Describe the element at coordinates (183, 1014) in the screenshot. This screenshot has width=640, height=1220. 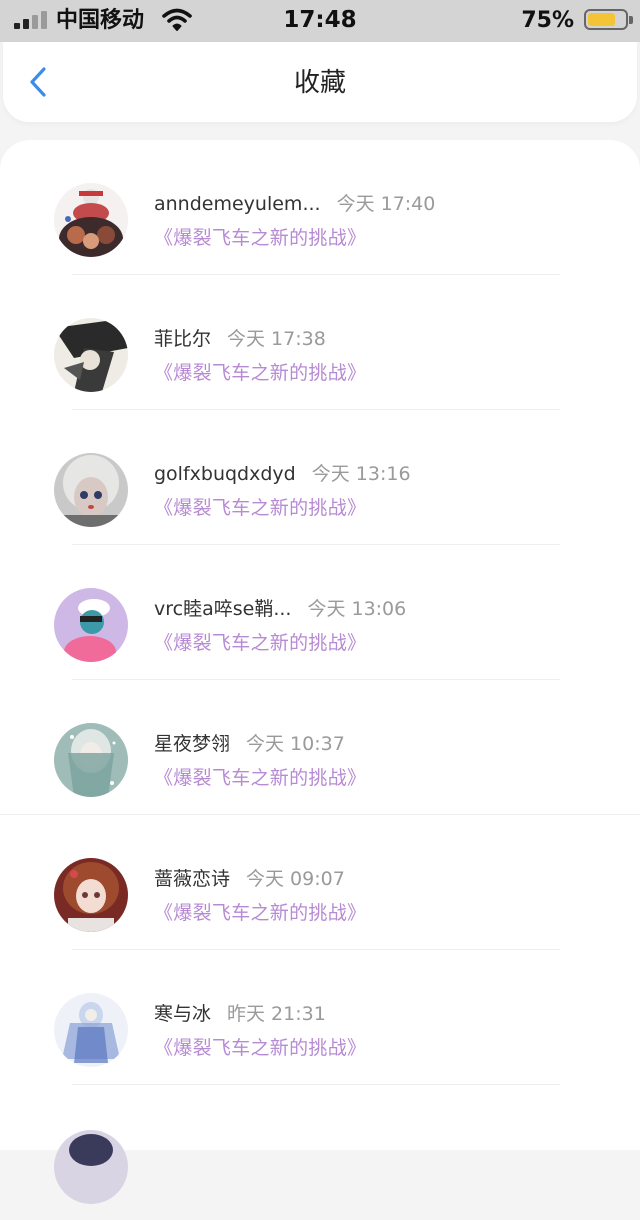
I see `user-name: 寒与冰` at that location.